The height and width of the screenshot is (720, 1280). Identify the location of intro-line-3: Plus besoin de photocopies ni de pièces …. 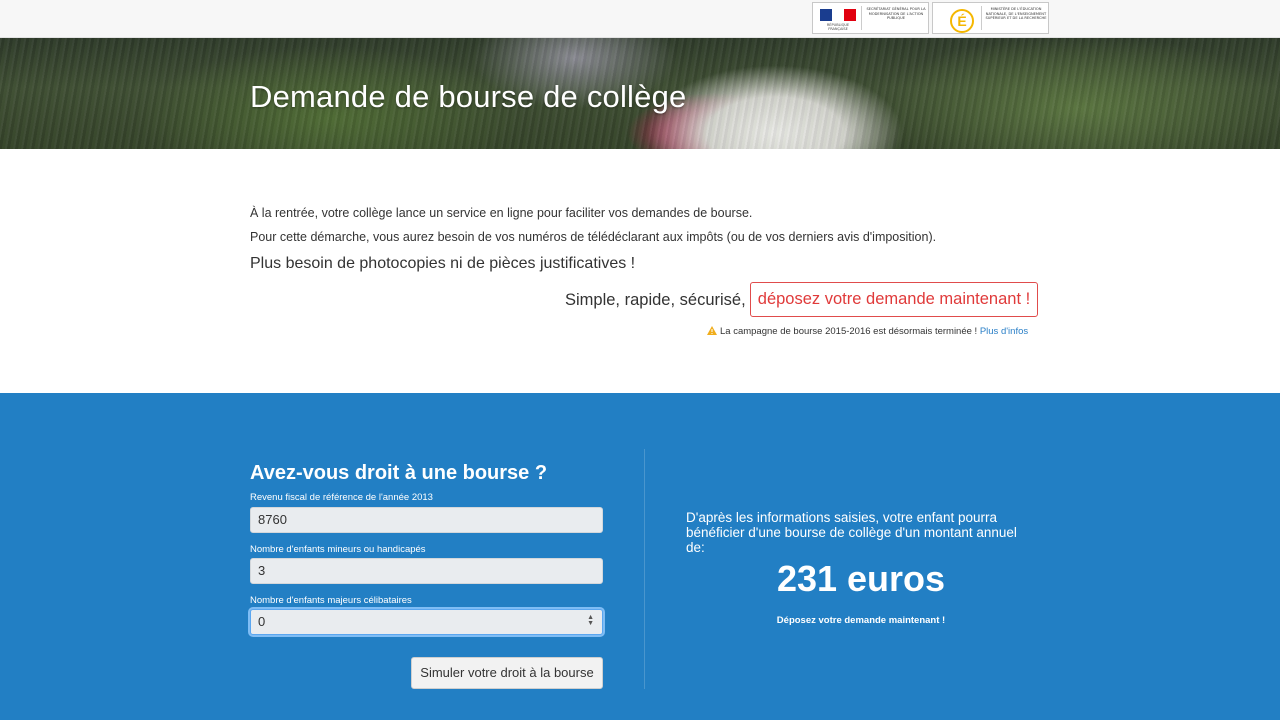
(443, 263).